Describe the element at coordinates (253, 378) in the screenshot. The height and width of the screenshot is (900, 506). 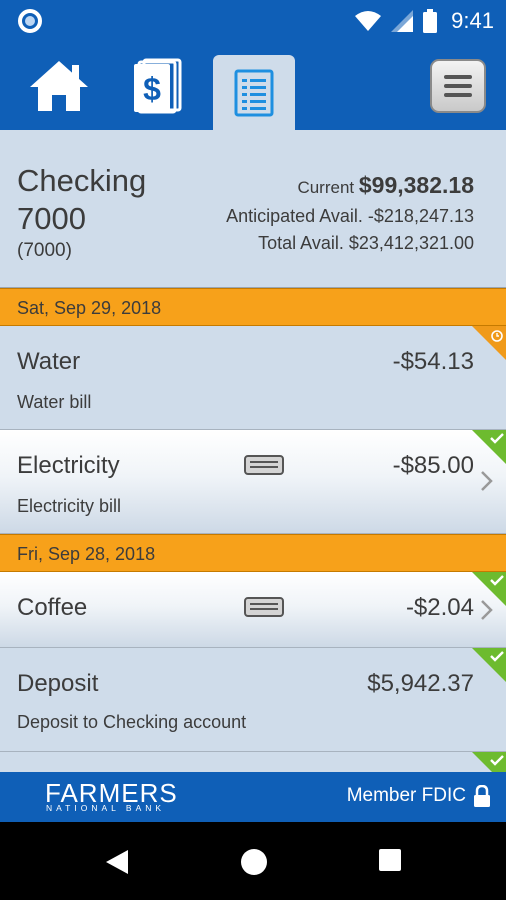
I see `transaction-water: Water -$54.13 Water bill` at that location.